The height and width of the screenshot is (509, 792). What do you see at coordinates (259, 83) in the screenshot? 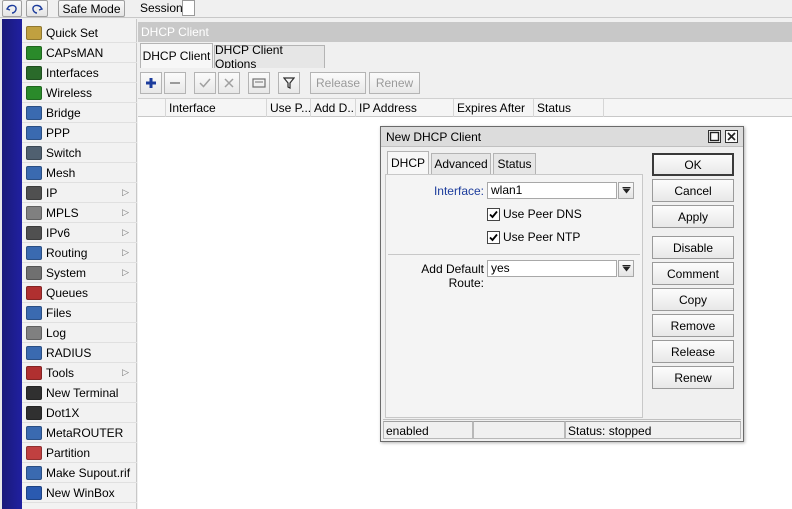
I see `comment-button` at bounding box center [259, 83].